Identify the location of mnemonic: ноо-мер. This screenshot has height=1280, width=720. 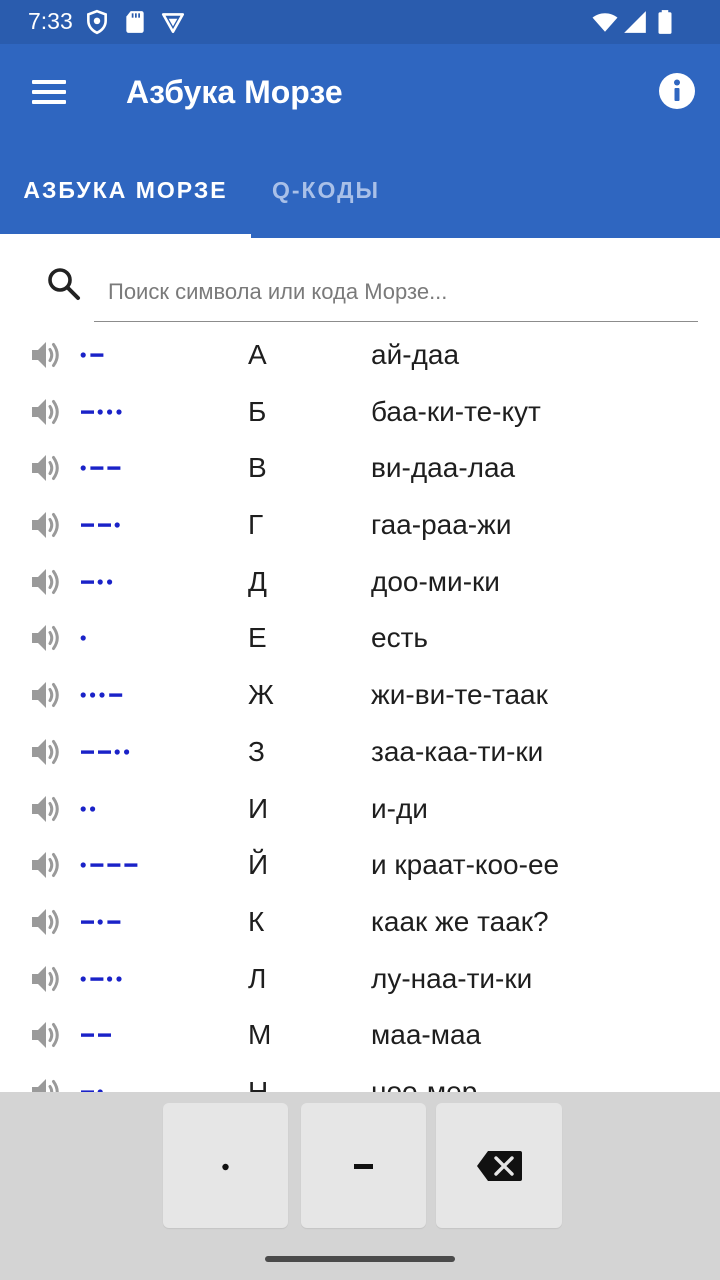
(424, 1083).